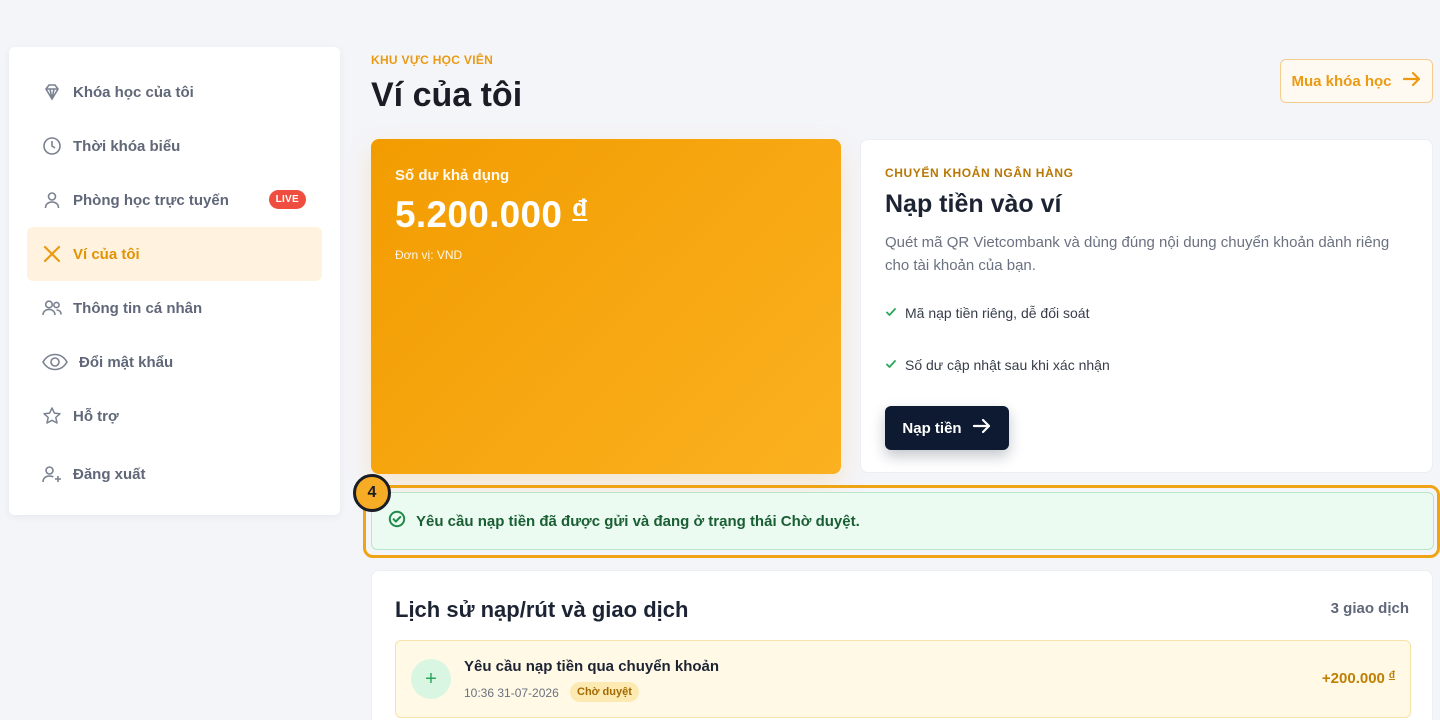 The width and height of the screenshot is (1440, 720). I want to click on sidebar-item-label: Đổi mật khẩu, so click(126, 362).